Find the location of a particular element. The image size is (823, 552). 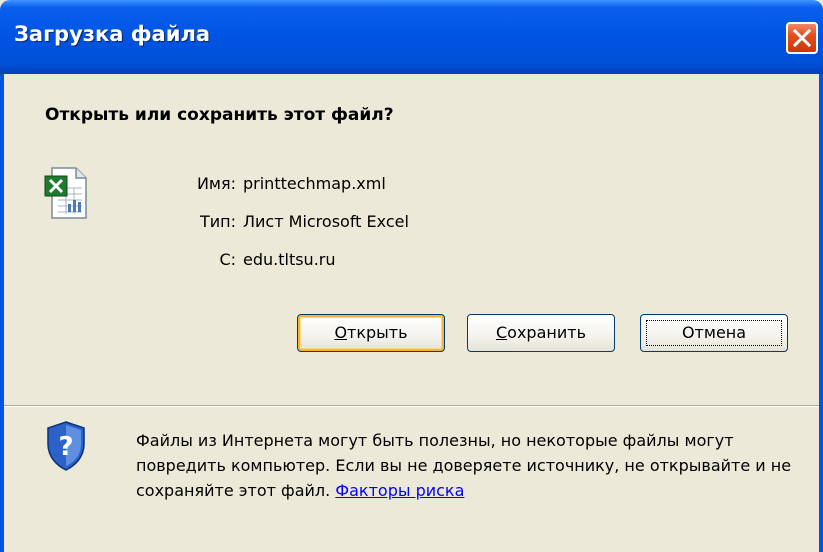

dialog-question: Открыть или сохранить этот файл? is located at coordinates (219, 115).